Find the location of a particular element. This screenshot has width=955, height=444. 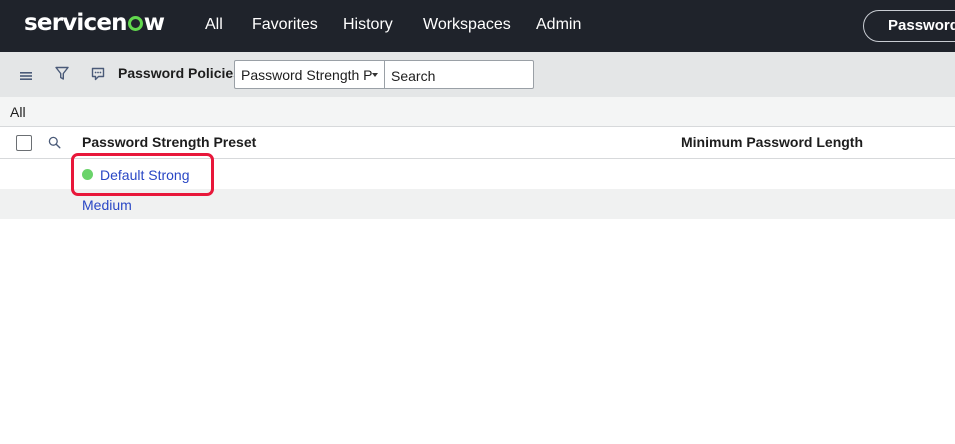

servicenow-logo: servicen w is located at coordinates (94, 23).